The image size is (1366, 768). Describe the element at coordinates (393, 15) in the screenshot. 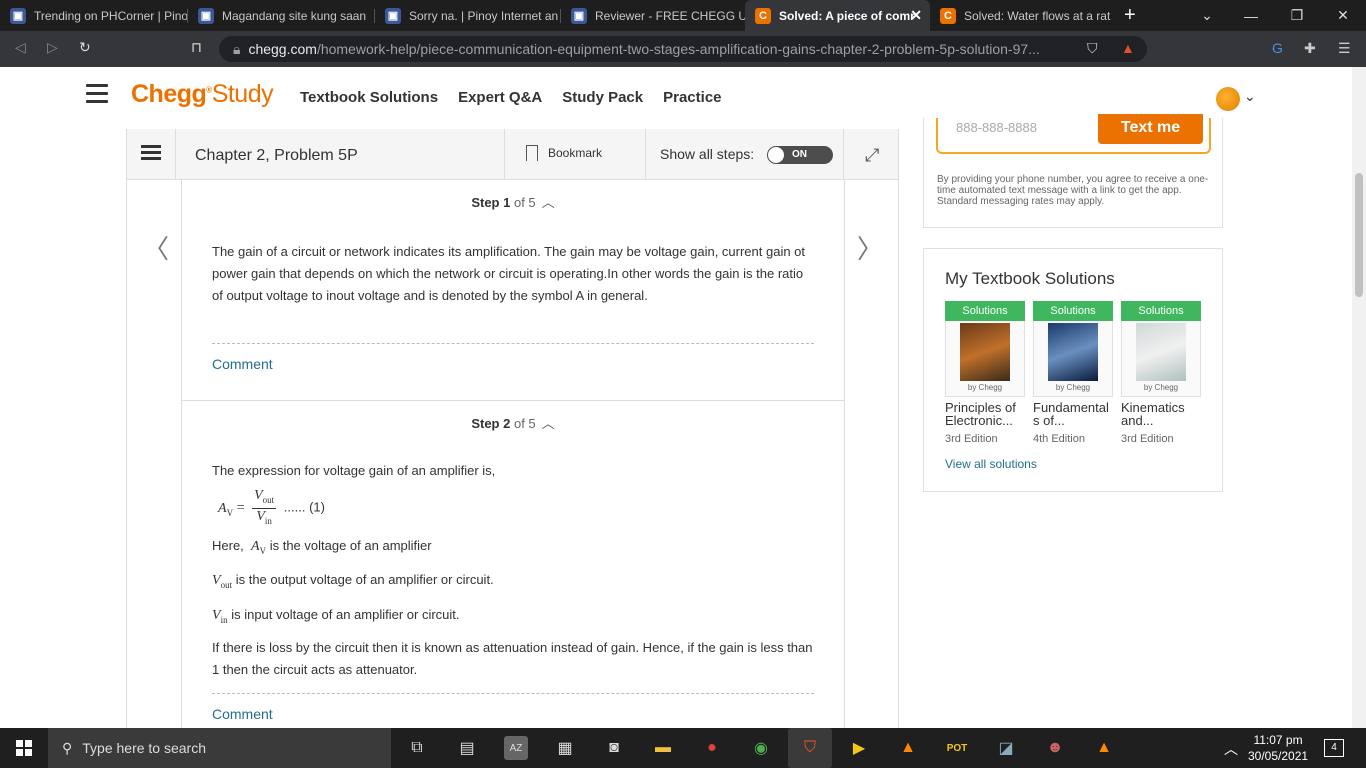

I see `phcorner-icon: ▣` at that location.